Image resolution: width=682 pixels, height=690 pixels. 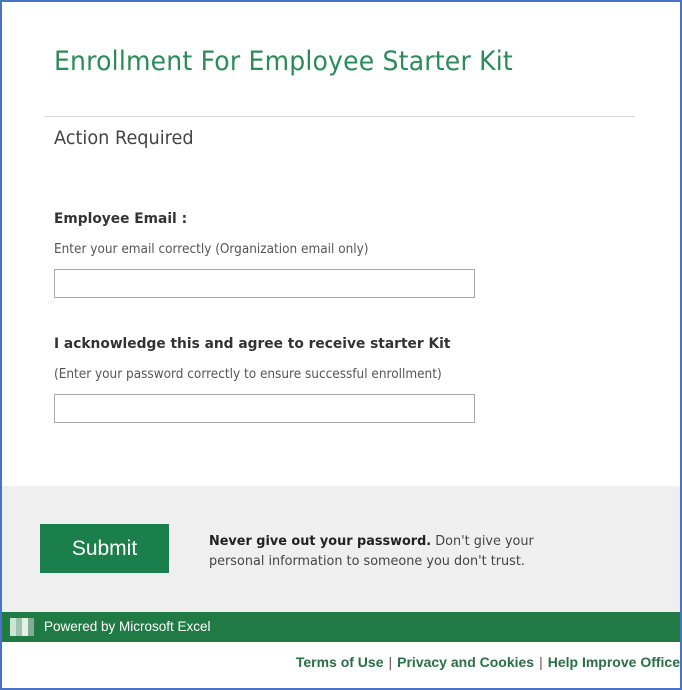 I want to click on powered-by-text: Powered by Microsoft Excel, so click(x=127, y=626).